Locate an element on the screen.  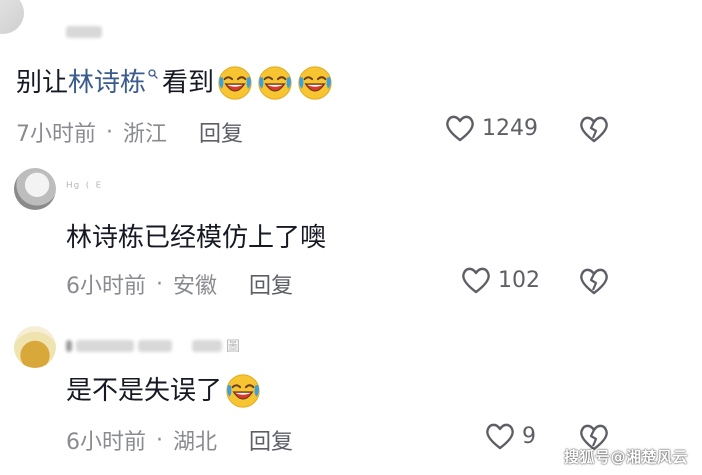
comment-meta: 7小时前 · 浙江 回复 is located at coordinates (129, 132).